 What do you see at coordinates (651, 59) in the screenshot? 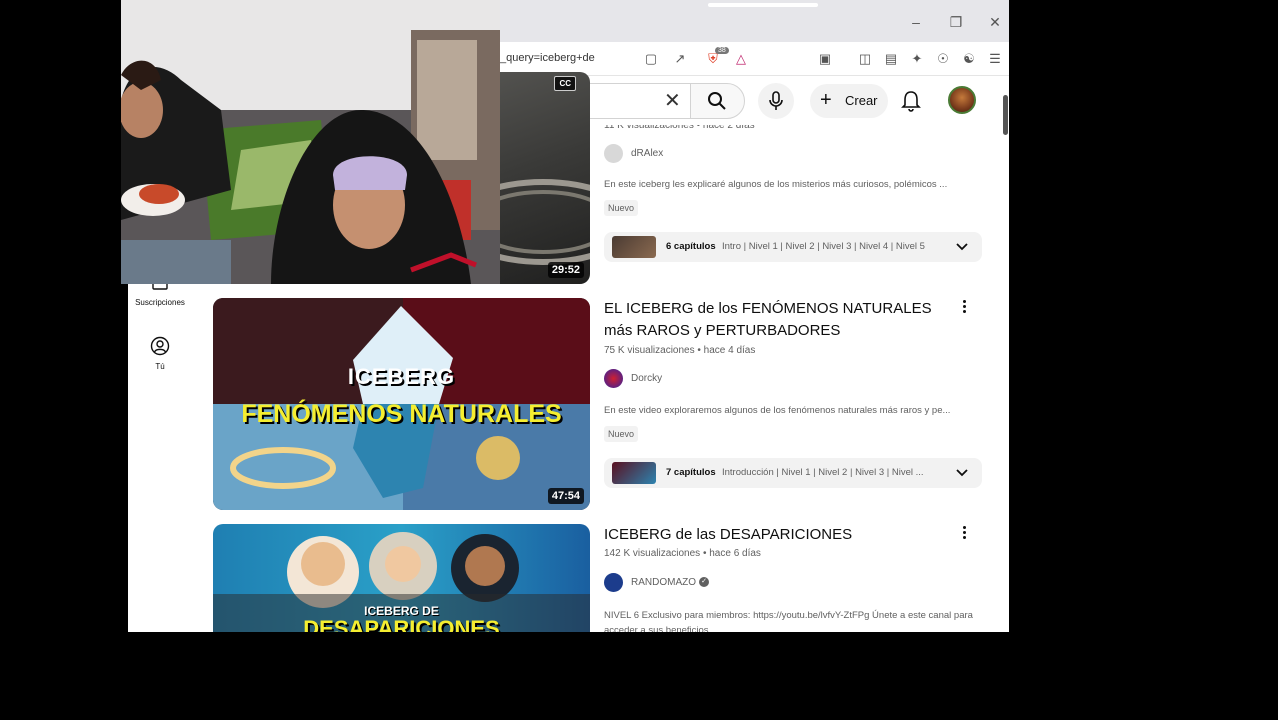
I see `cast-icon: ▢` at bounding box center [651, 59].